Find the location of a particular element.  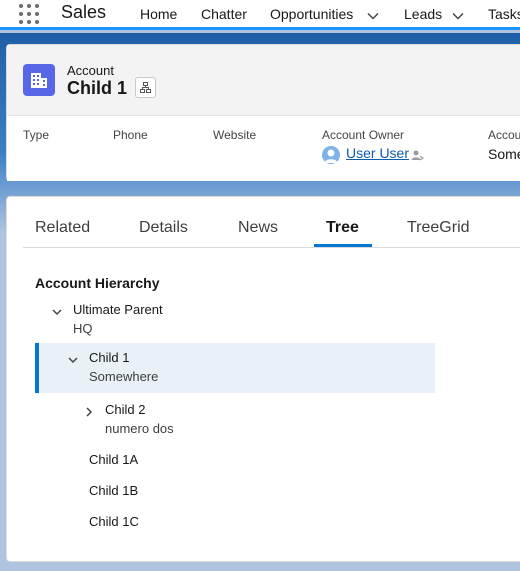

record-header: Account Child 1 is located at coordinates (263, 80).